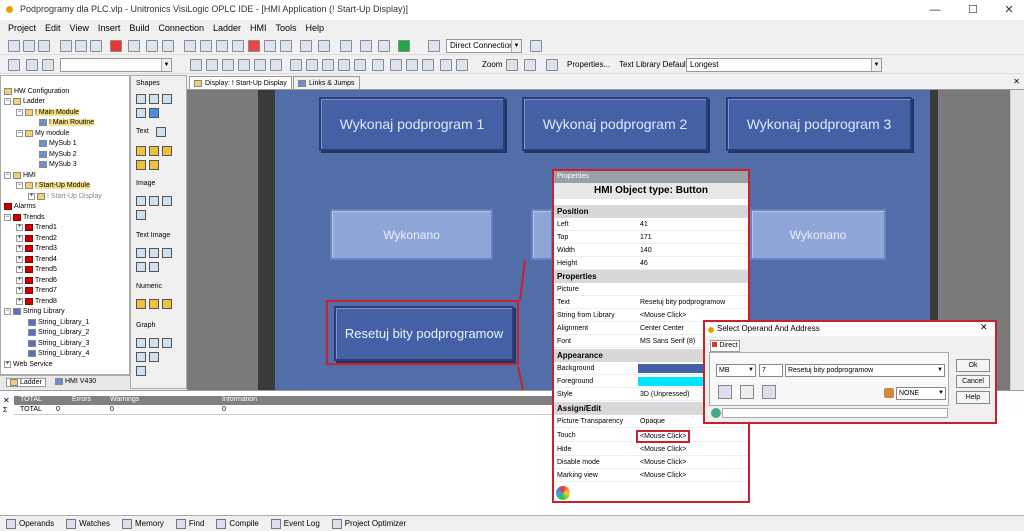  Describe the element at coordinates (651, 302) in the screenshot. I see `prop-text: Text Resetuj bity podprogramow` at that location.